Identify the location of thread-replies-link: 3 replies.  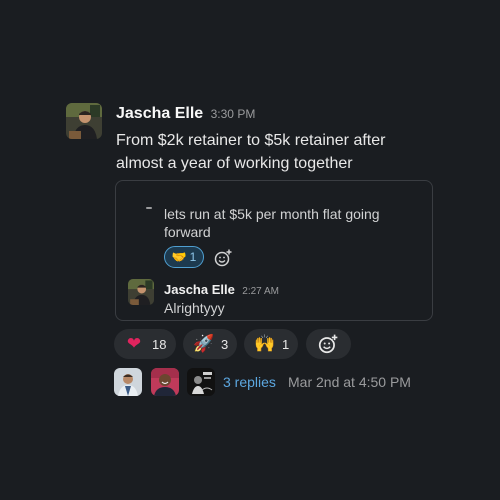
(249, 382).